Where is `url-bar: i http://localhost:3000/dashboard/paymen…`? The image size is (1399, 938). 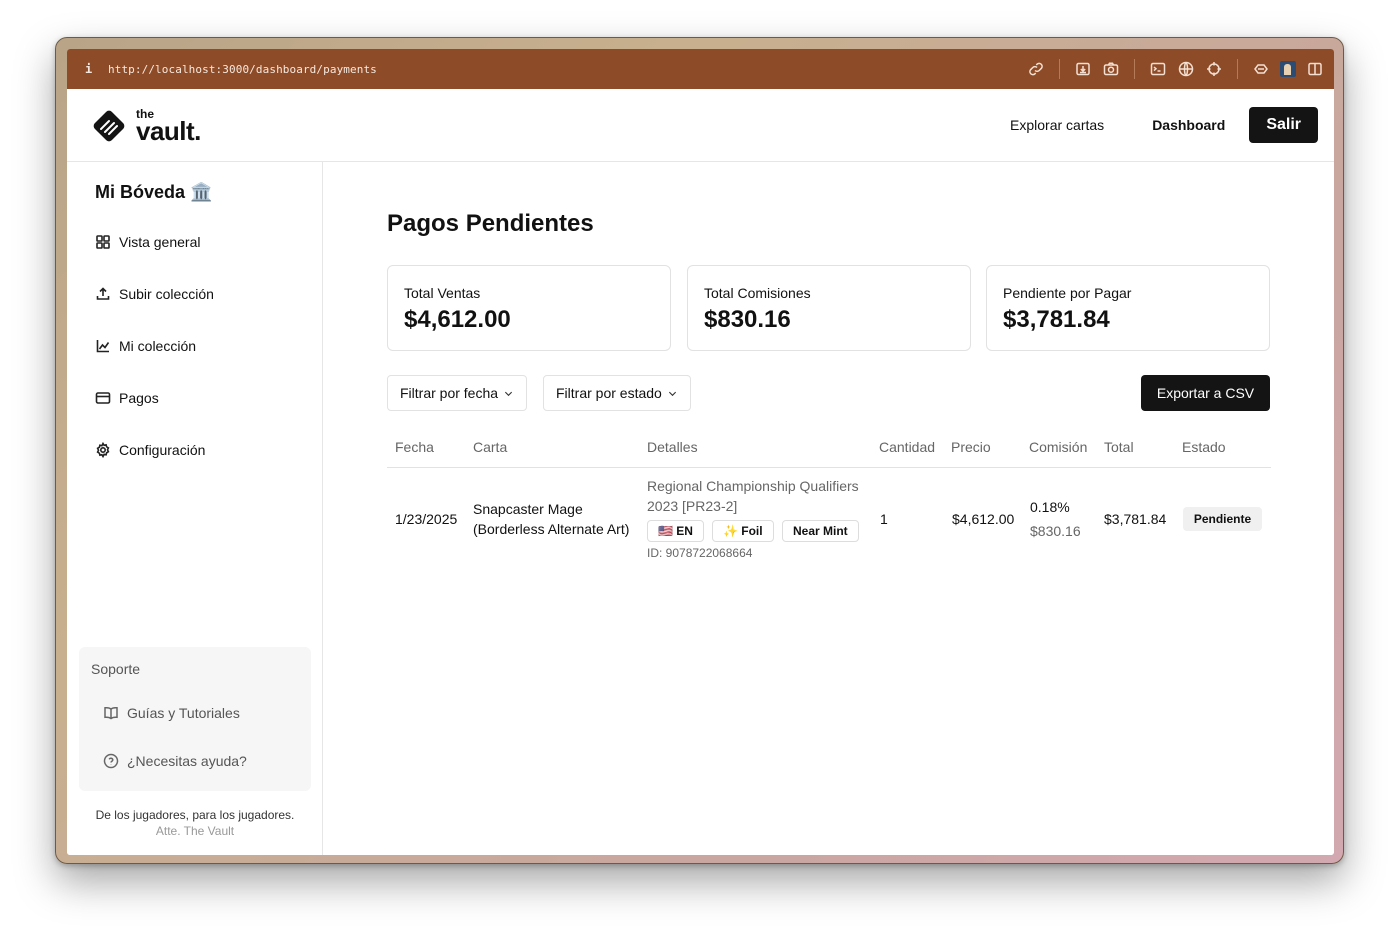 url-bar: i http://localhost:3000/dashboard/paymen… is located at coordinates (700, 69).